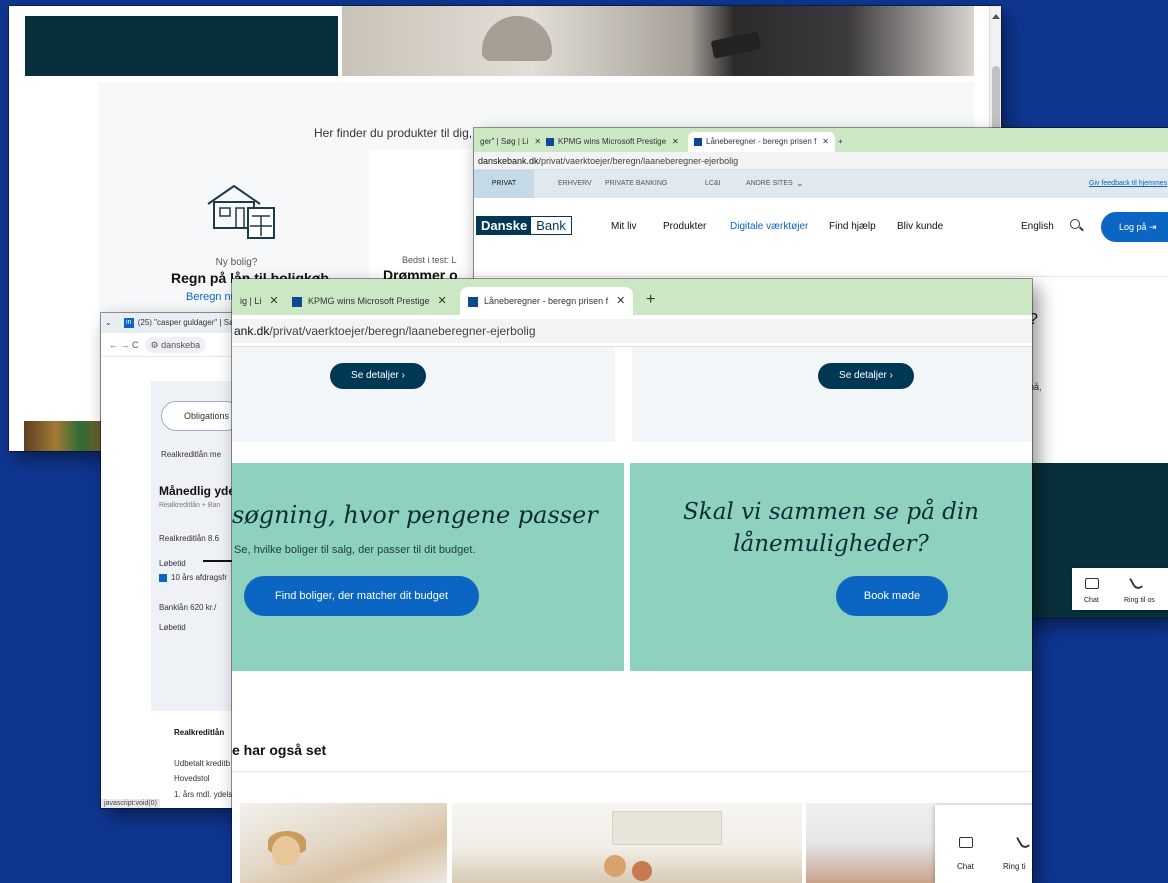 The width and height of the screenshot is (1168, 883). I want to click on product-box-left, so click(423, 394).